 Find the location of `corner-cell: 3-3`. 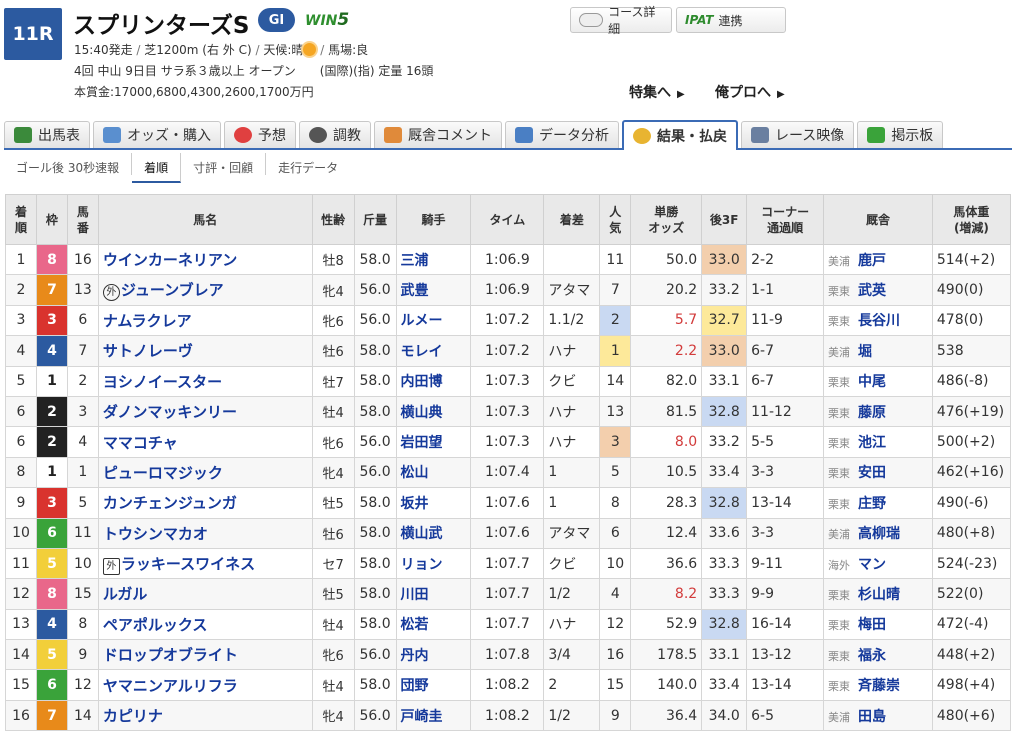

corner-cell: 3-3 is located at coordinates (785, 533).